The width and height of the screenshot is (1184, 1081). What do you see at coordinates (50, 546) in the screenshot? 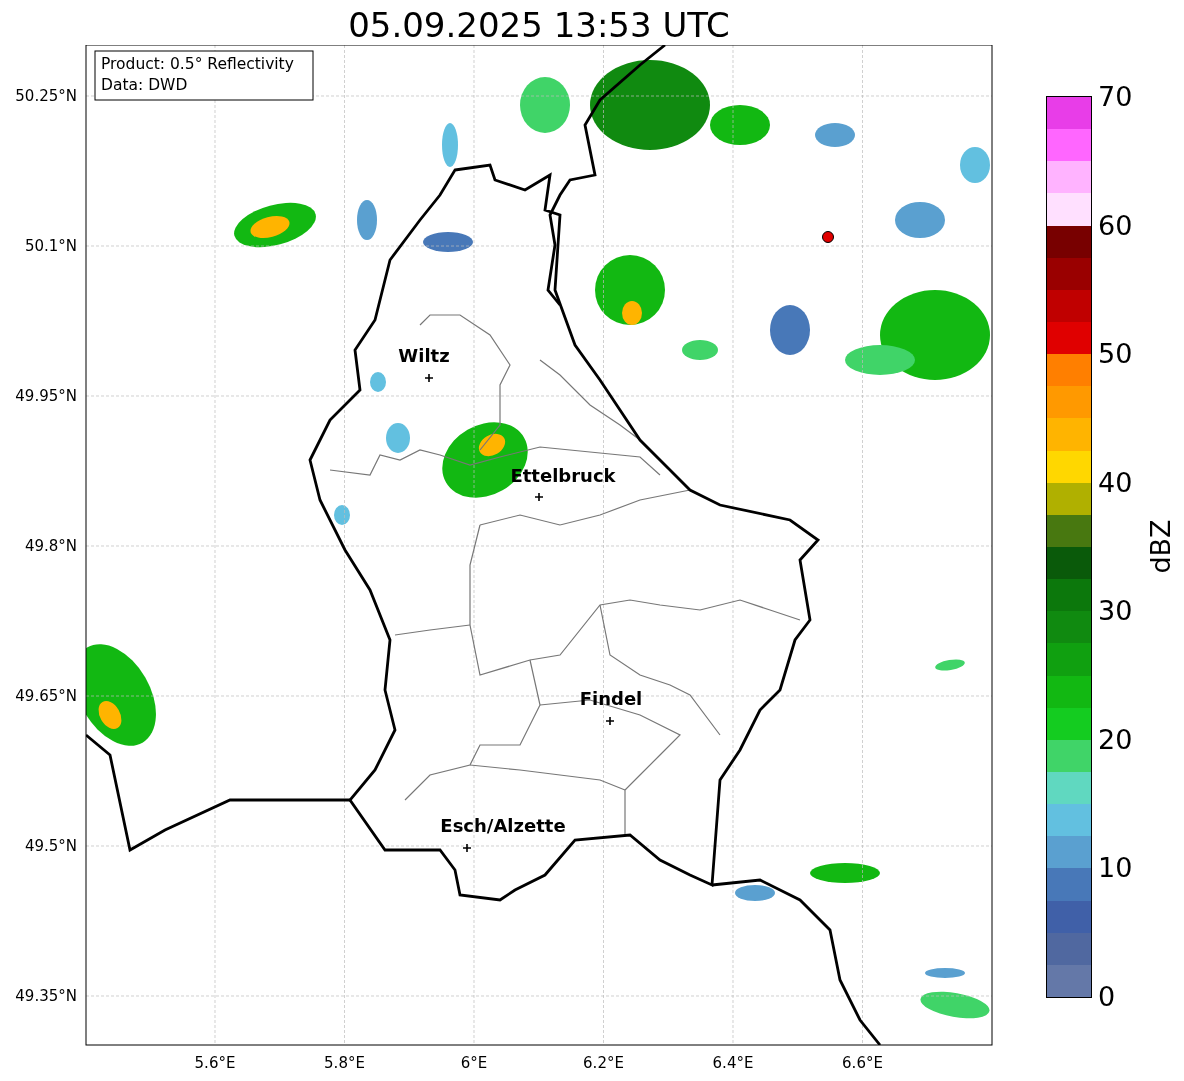
I see `latitude-label: 49.8°N` at bounding box center [50, 546].